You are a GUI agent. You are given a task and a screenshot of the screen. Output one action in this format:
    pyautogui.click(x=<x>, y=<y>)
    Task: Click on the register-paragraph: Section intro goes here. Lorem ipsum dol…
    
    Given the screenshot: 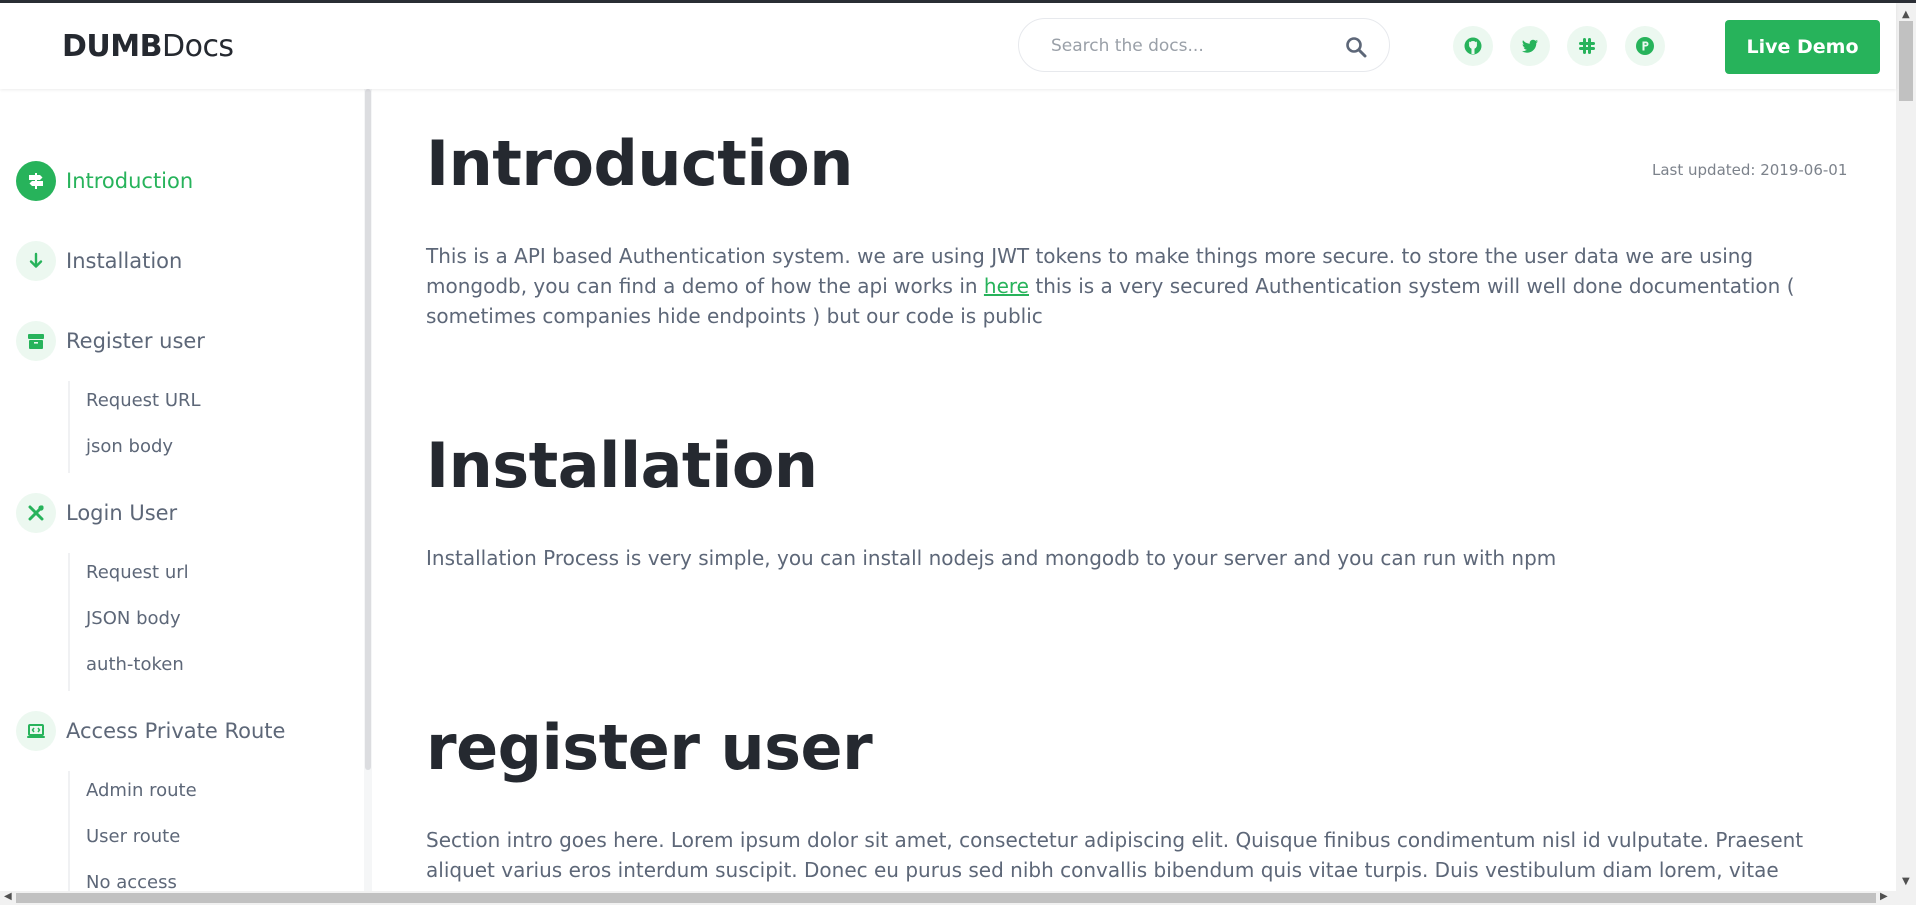 What is the action you would take?
    pyautogui.click(x=1115, y=855)
    